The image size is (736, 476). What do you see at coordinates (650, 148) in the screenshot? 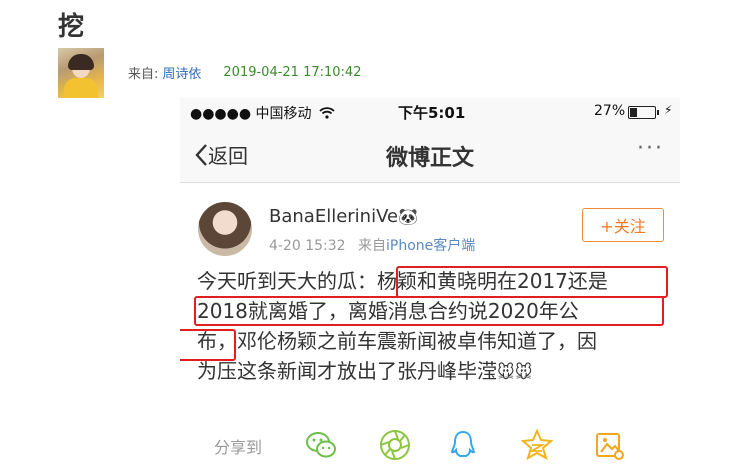
I see `more-options-button: ···` at bounding box center [650, 148].